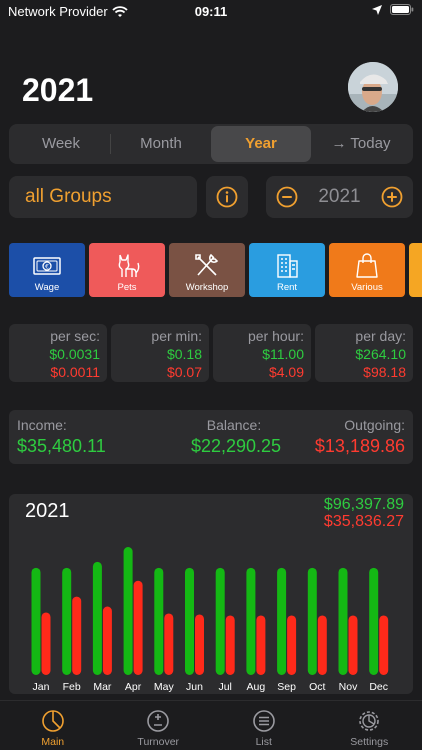 Image resolution: width=422 pixels, height=750 pixels. I want to click on category-label: Wage, so click(47, 287).